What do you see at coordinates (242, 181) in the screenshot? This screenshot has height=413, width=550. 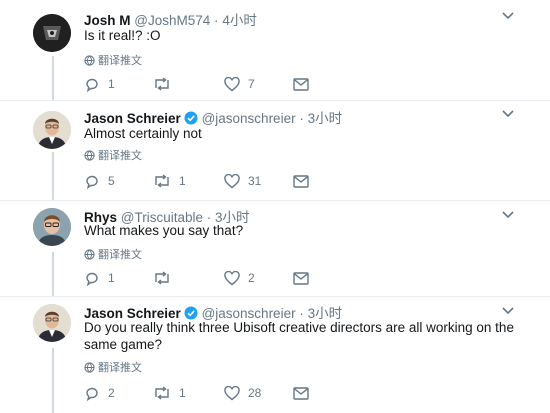 I see `like-button: 31` at bounding box center [242, 181].